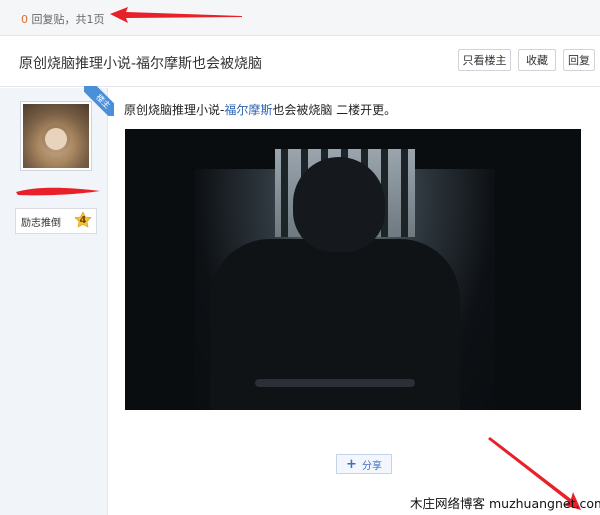  I want to click on post-text-suffix: 也会被烧脑 二楼开更。, so click(334, 110).